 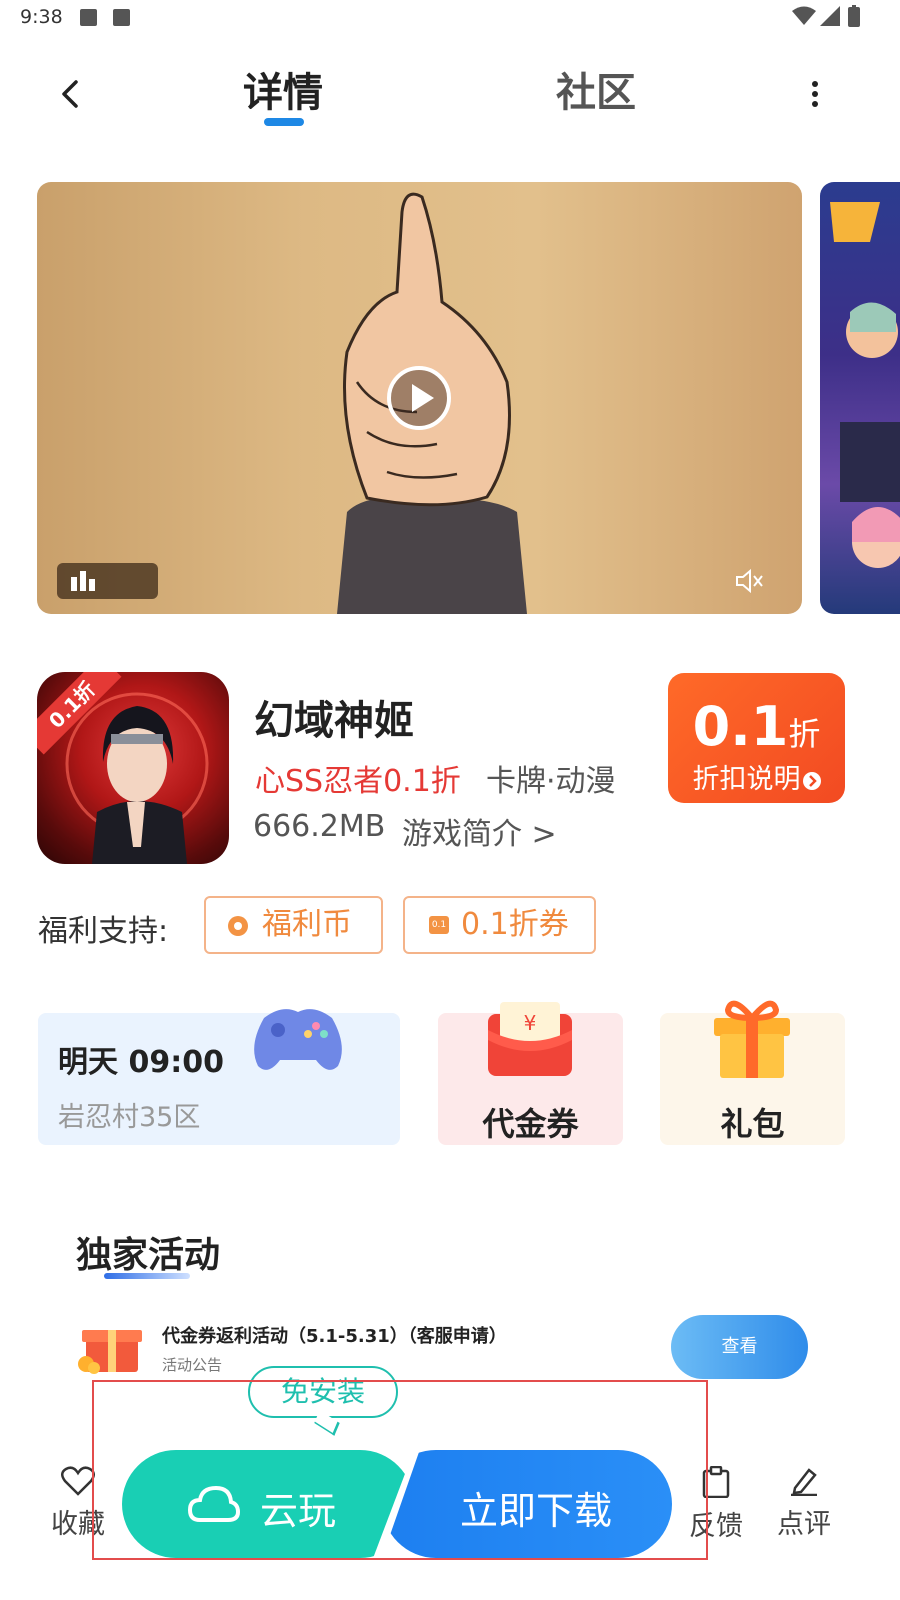 I want to click on video-stats-badge, so click(x=107, y=581).